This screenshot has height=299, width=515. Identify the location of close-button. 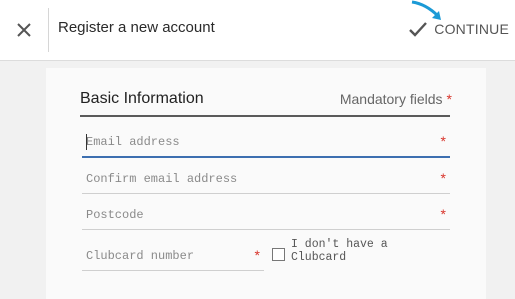
(24, 30).